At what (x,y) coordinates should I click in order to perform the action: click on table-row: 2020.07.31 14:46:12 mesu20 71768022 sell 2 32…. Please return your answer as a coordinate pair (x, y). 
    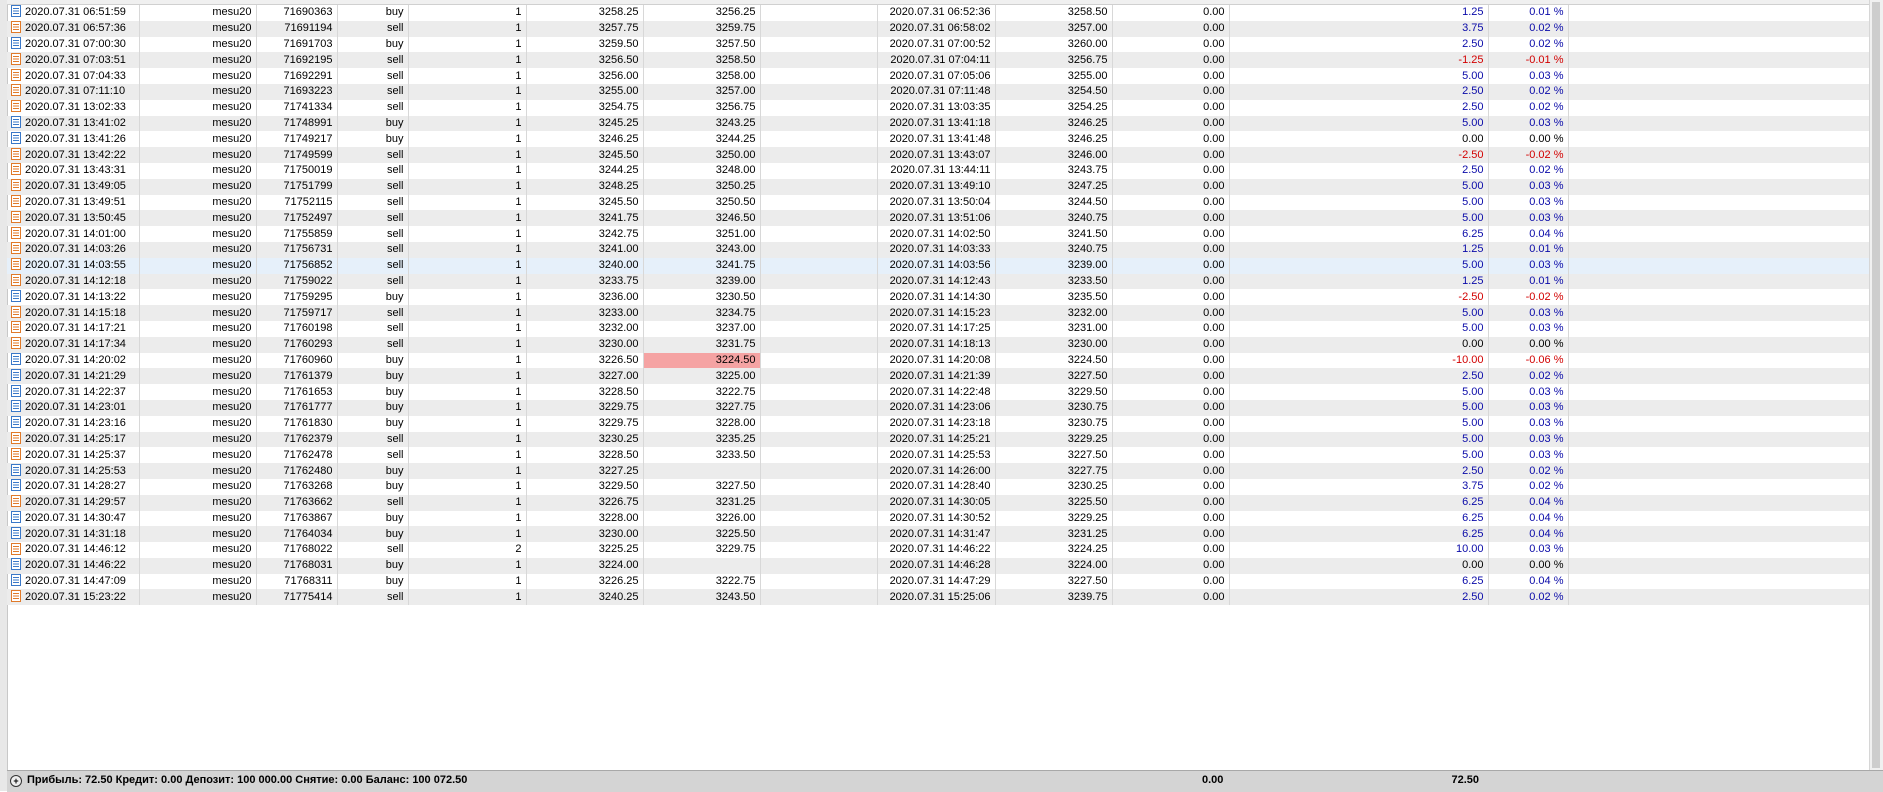
    Looking at the image, I should click on (939, 550).